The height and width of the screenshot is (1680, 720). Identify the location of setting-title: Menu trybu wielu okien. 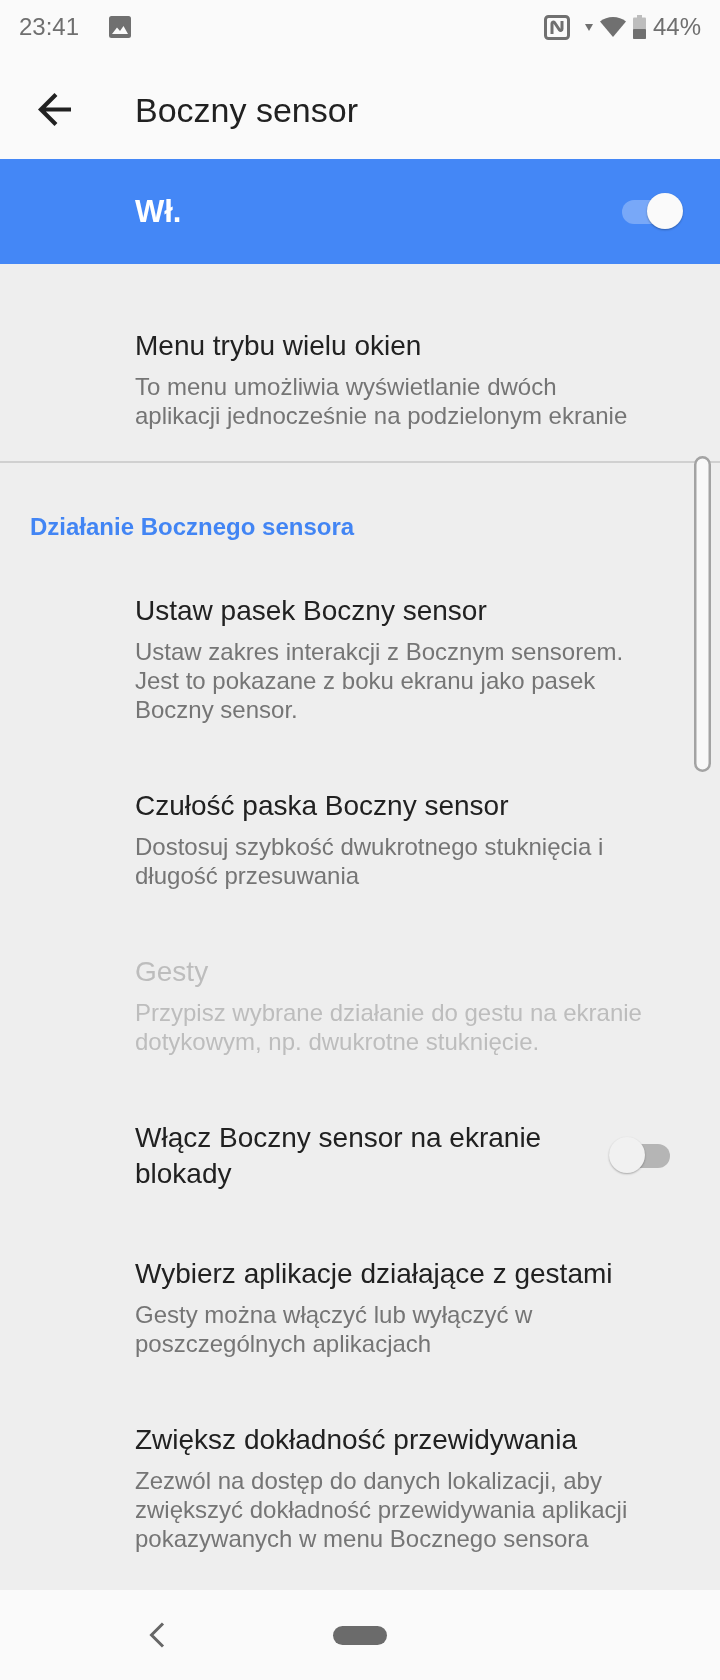
(278, 346).